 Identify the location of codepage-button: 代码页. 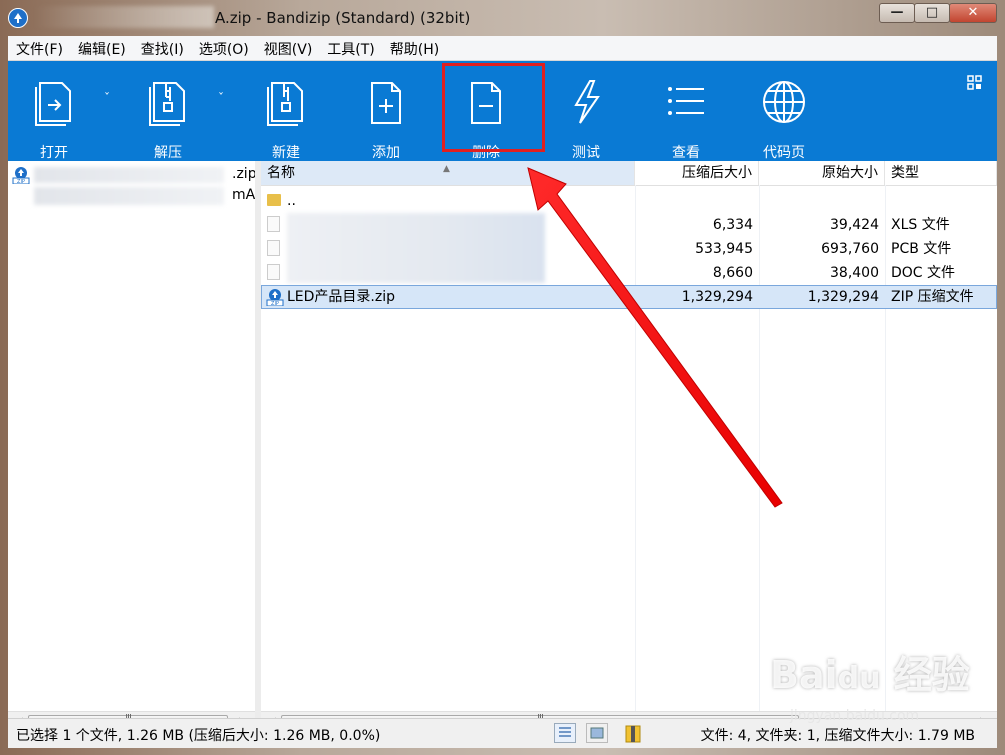
(784, 115).